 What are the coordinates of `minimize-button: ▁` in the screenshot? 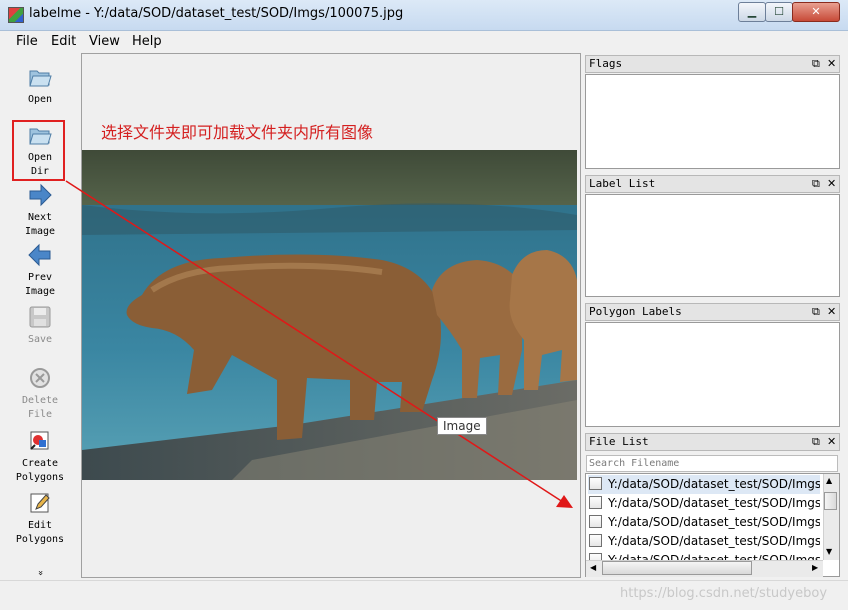 It's located at (752, 12).